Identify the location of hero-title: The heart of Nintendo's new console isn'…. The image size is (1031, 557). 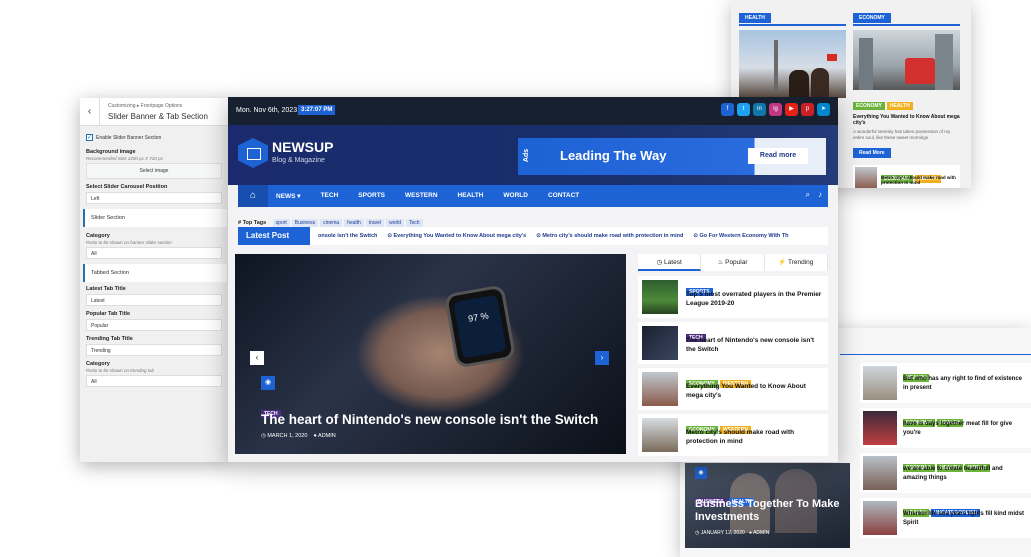
(429, 419).